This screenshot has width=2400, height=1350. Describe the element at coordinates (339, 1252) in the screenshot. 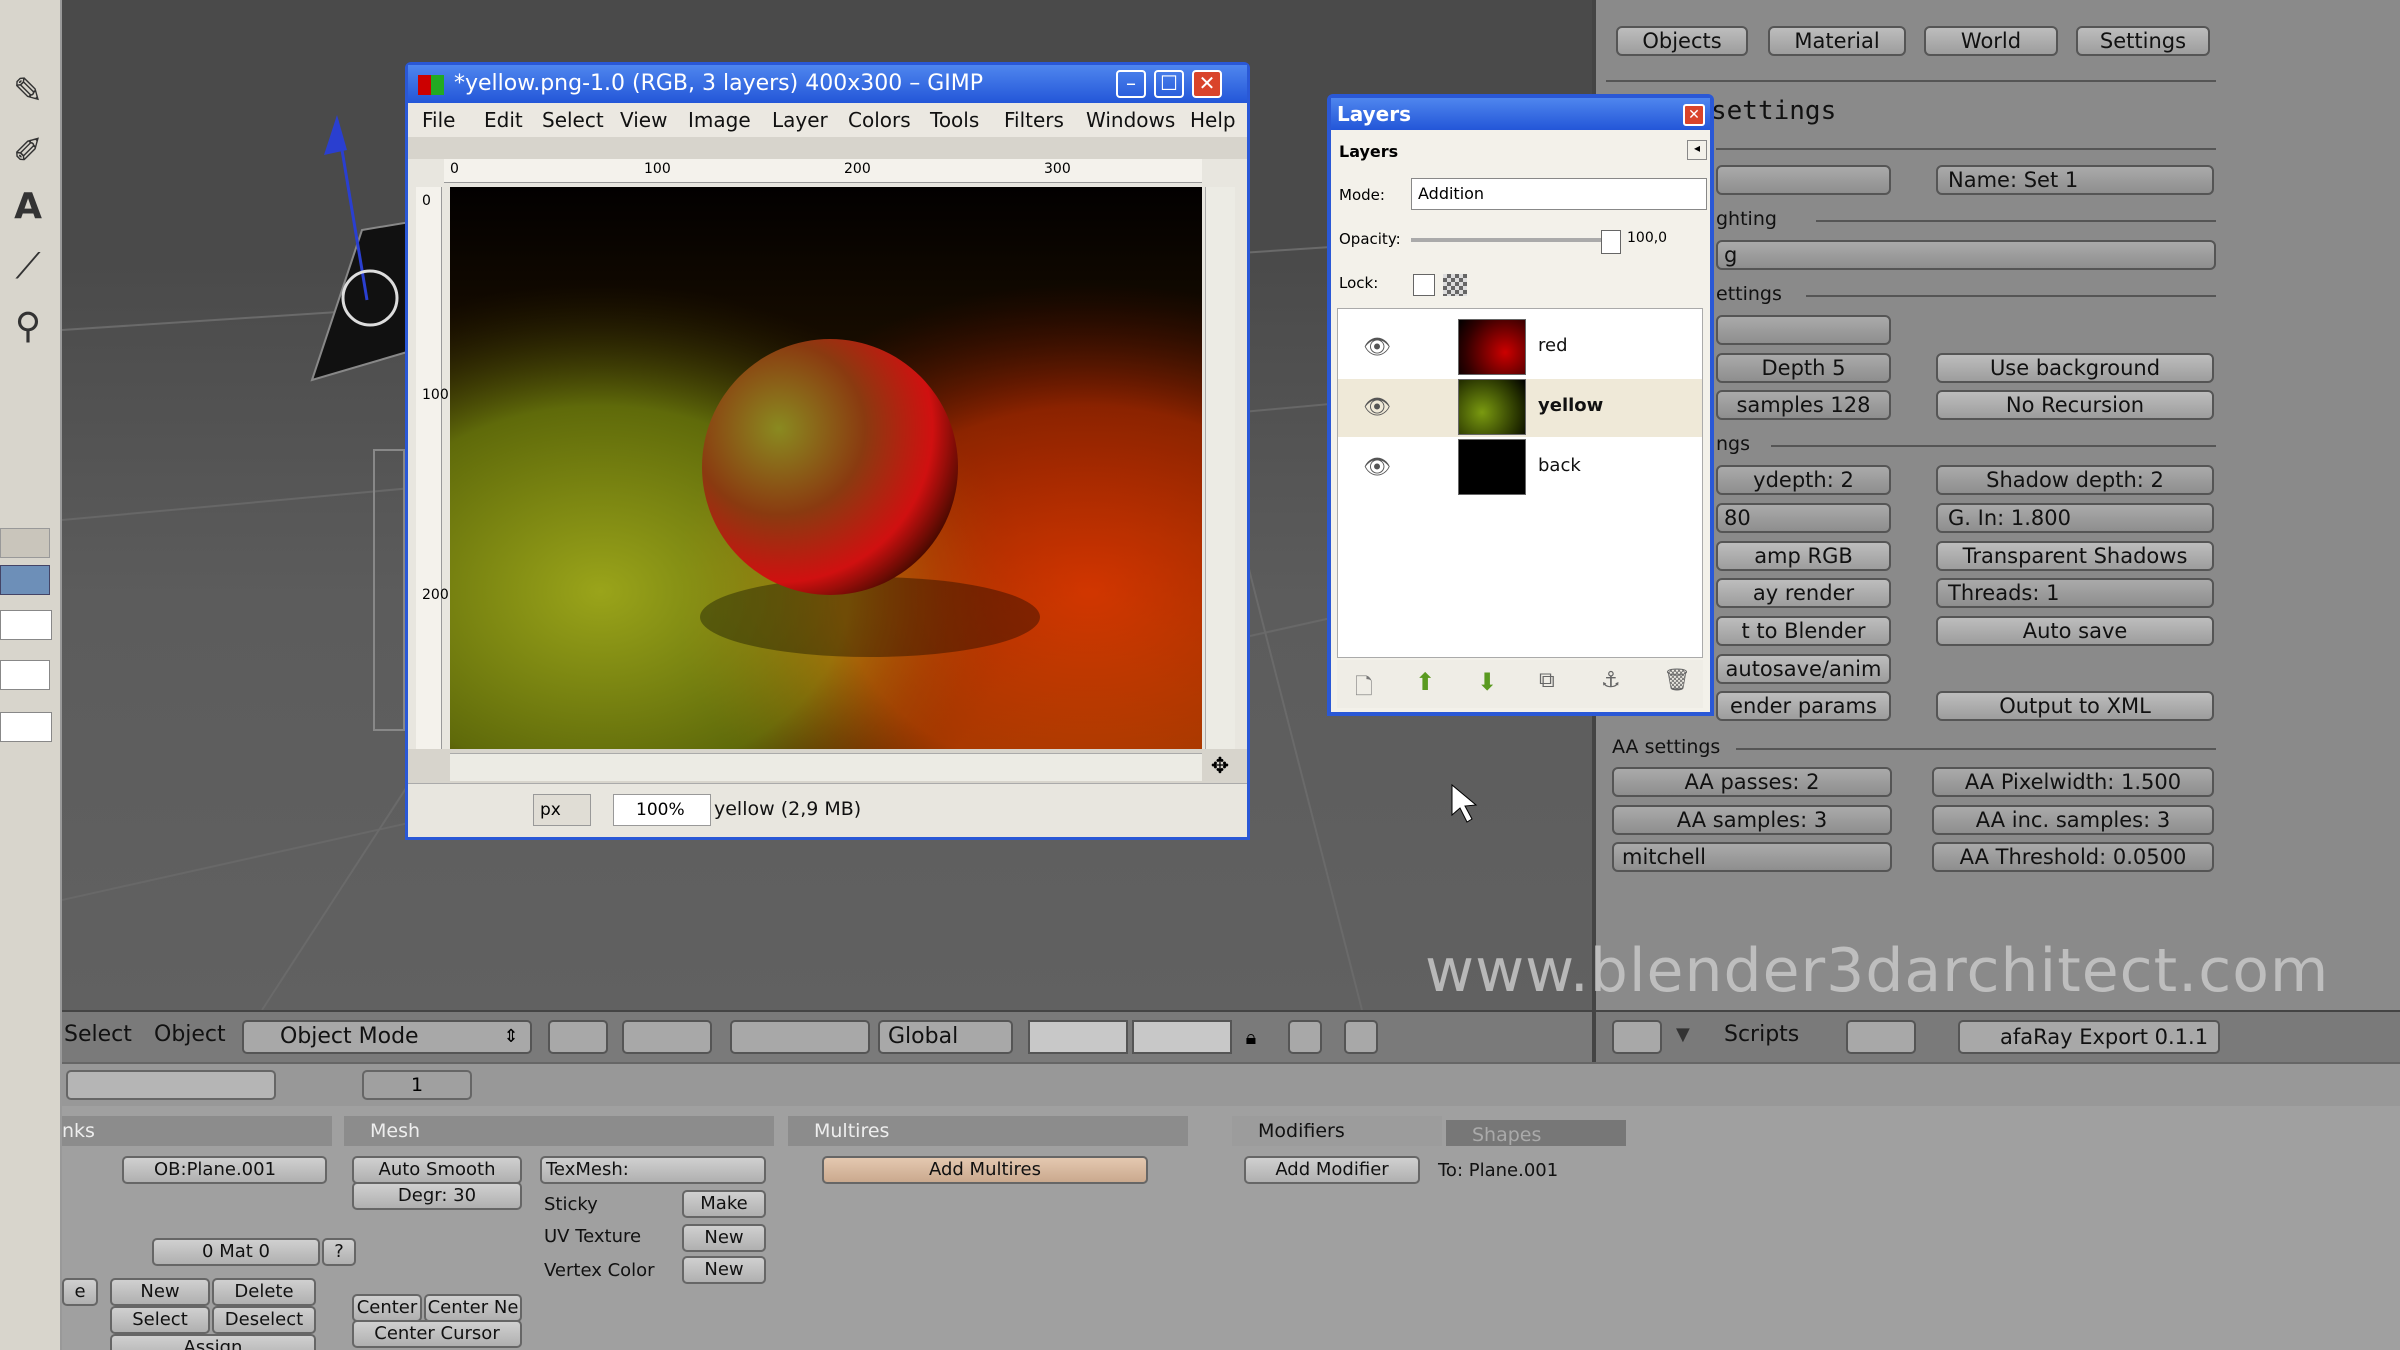

I see `material-help-button: ?` at that location.